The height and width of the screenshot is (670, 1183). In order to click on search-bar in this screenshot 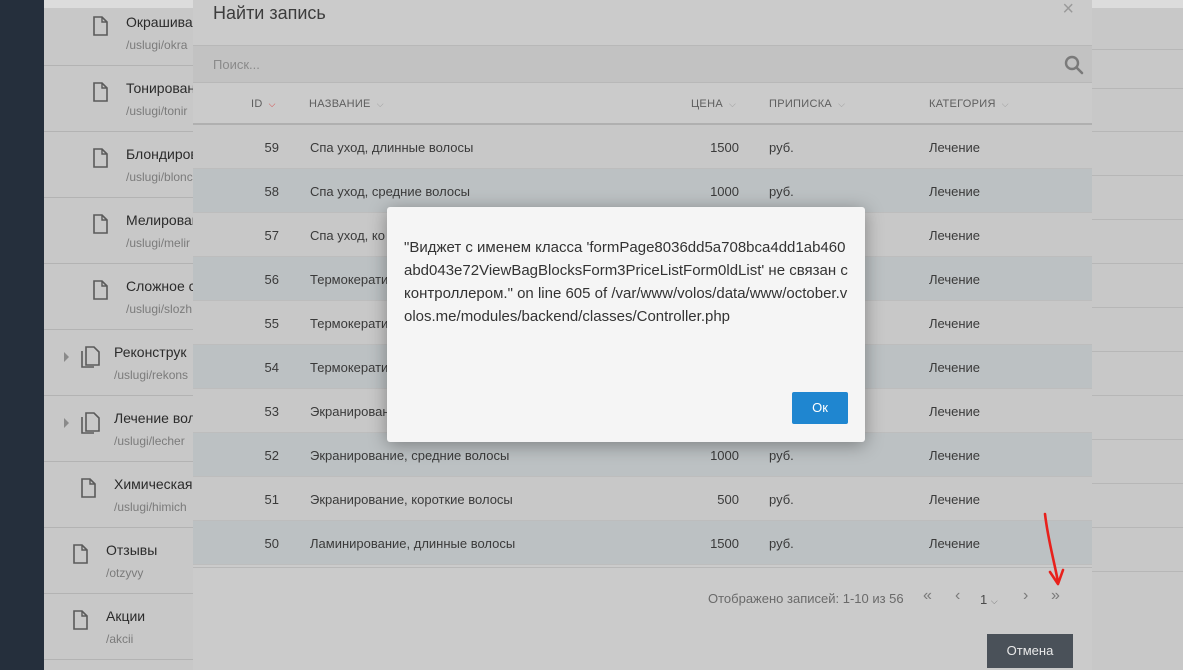, I will do `click(642, 64)`.